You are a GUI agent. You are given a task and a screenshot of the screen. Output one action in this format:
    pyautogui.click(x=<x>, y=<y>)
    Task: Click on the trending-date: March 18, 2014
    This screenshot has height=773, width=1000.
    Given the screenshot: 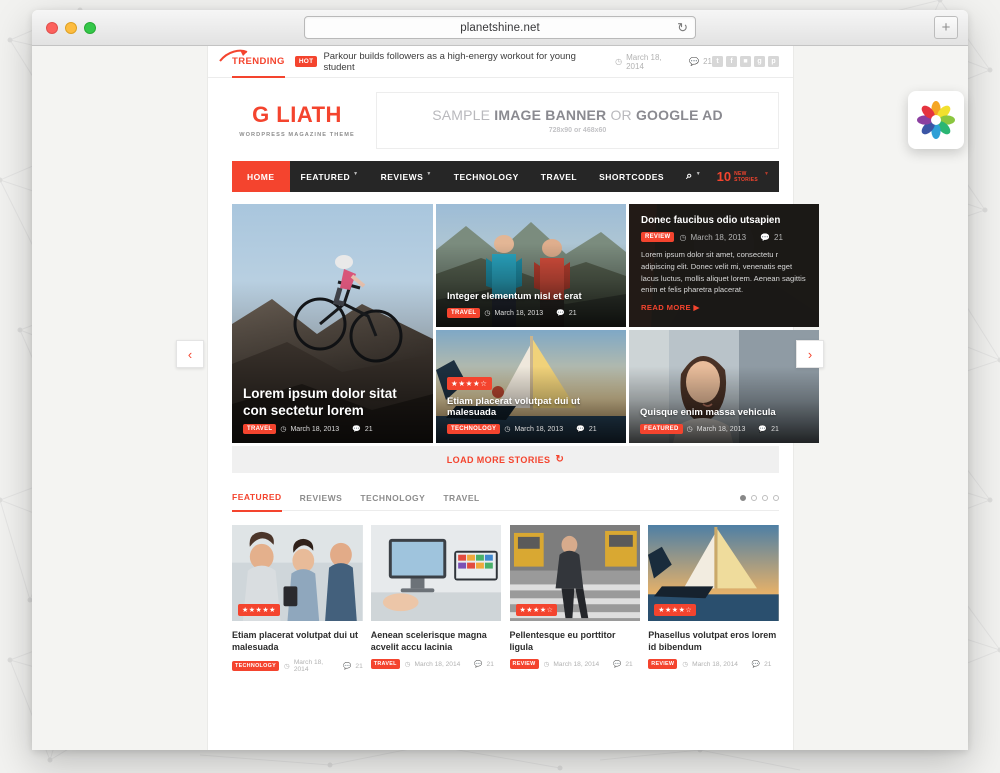 What is the action you would take?
    pyautogui.click(x=644, y=61)
    